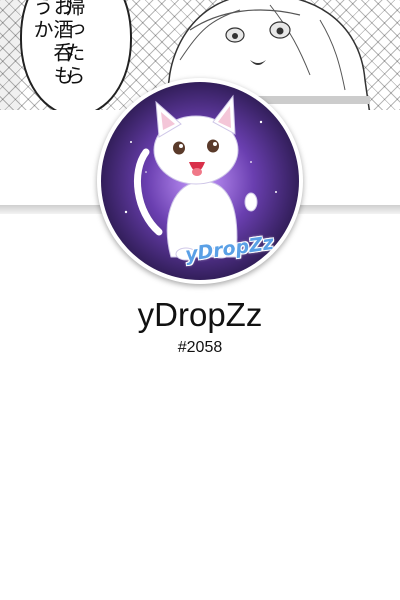 The height and width of the screenshot is (600, 400). Describe the element at coordinates (52, 44) in the screenshot. I see `manga-text-line-2: お酒呑もうか` at that location.